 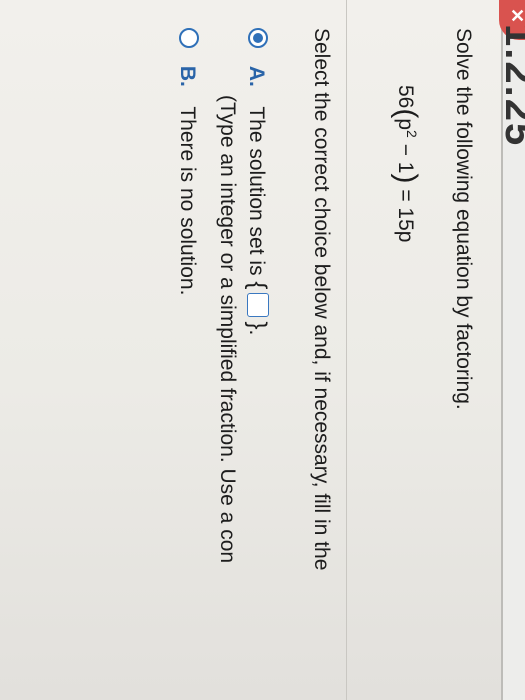 What do you see at coordinates (406, 178) in the screenshot?
I see `right-paren: )` at bounding box center [406, 178].